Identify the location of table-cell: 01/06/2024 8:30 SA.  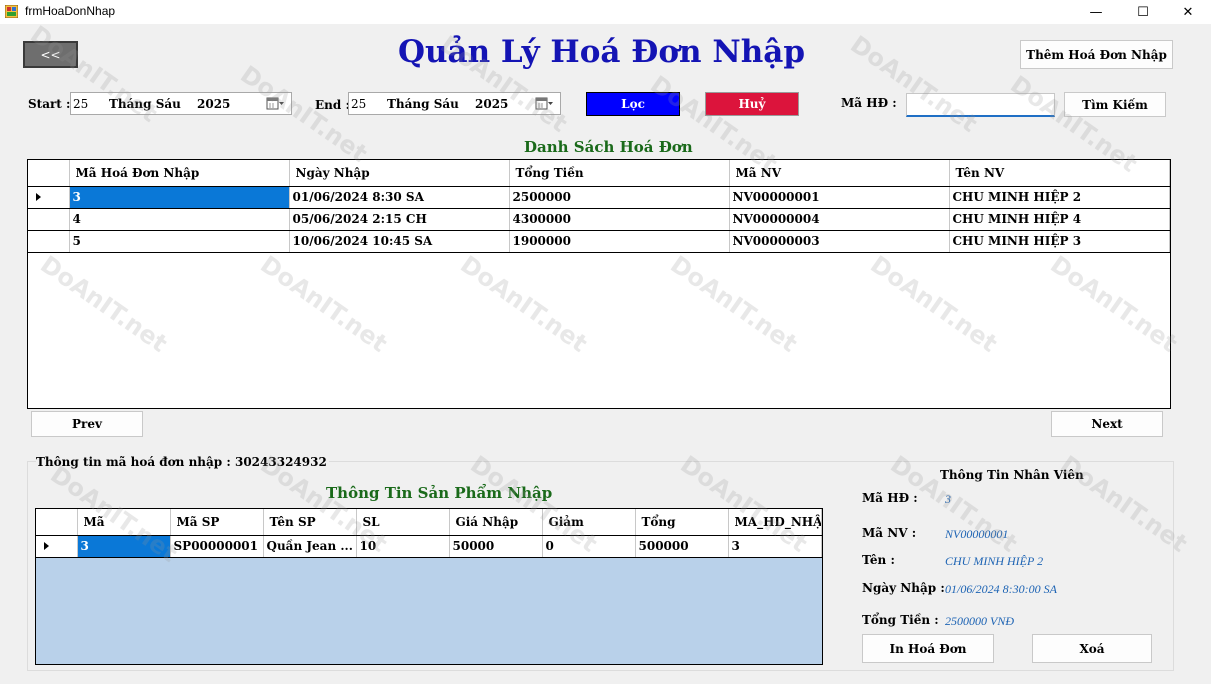
(399, 197).